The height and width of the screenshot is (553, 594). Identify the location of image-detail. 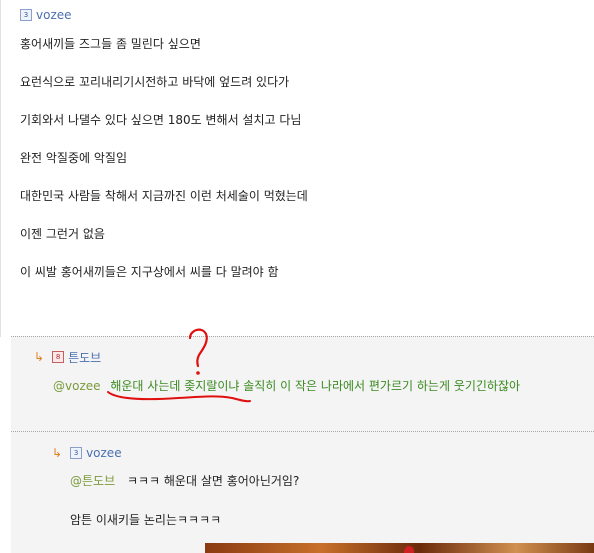
(409, 549).